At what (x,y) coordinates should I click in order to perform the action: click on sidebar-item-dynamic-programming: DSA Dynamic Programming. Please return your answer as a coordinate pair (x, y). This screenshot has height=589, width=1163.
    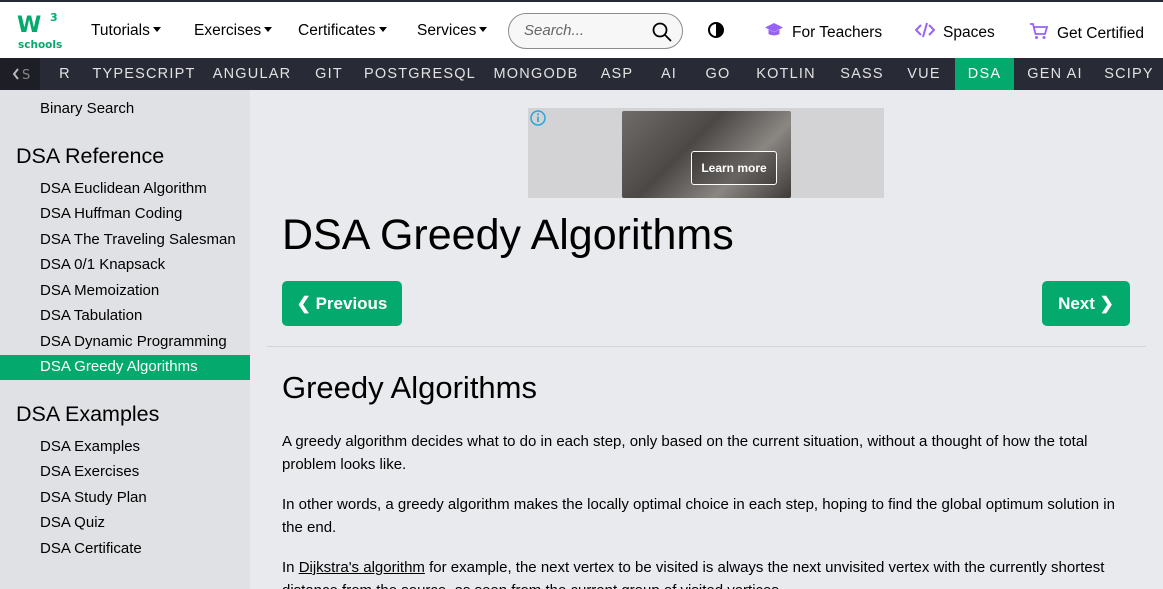
    Looking at the image, I should click on (133, 341).